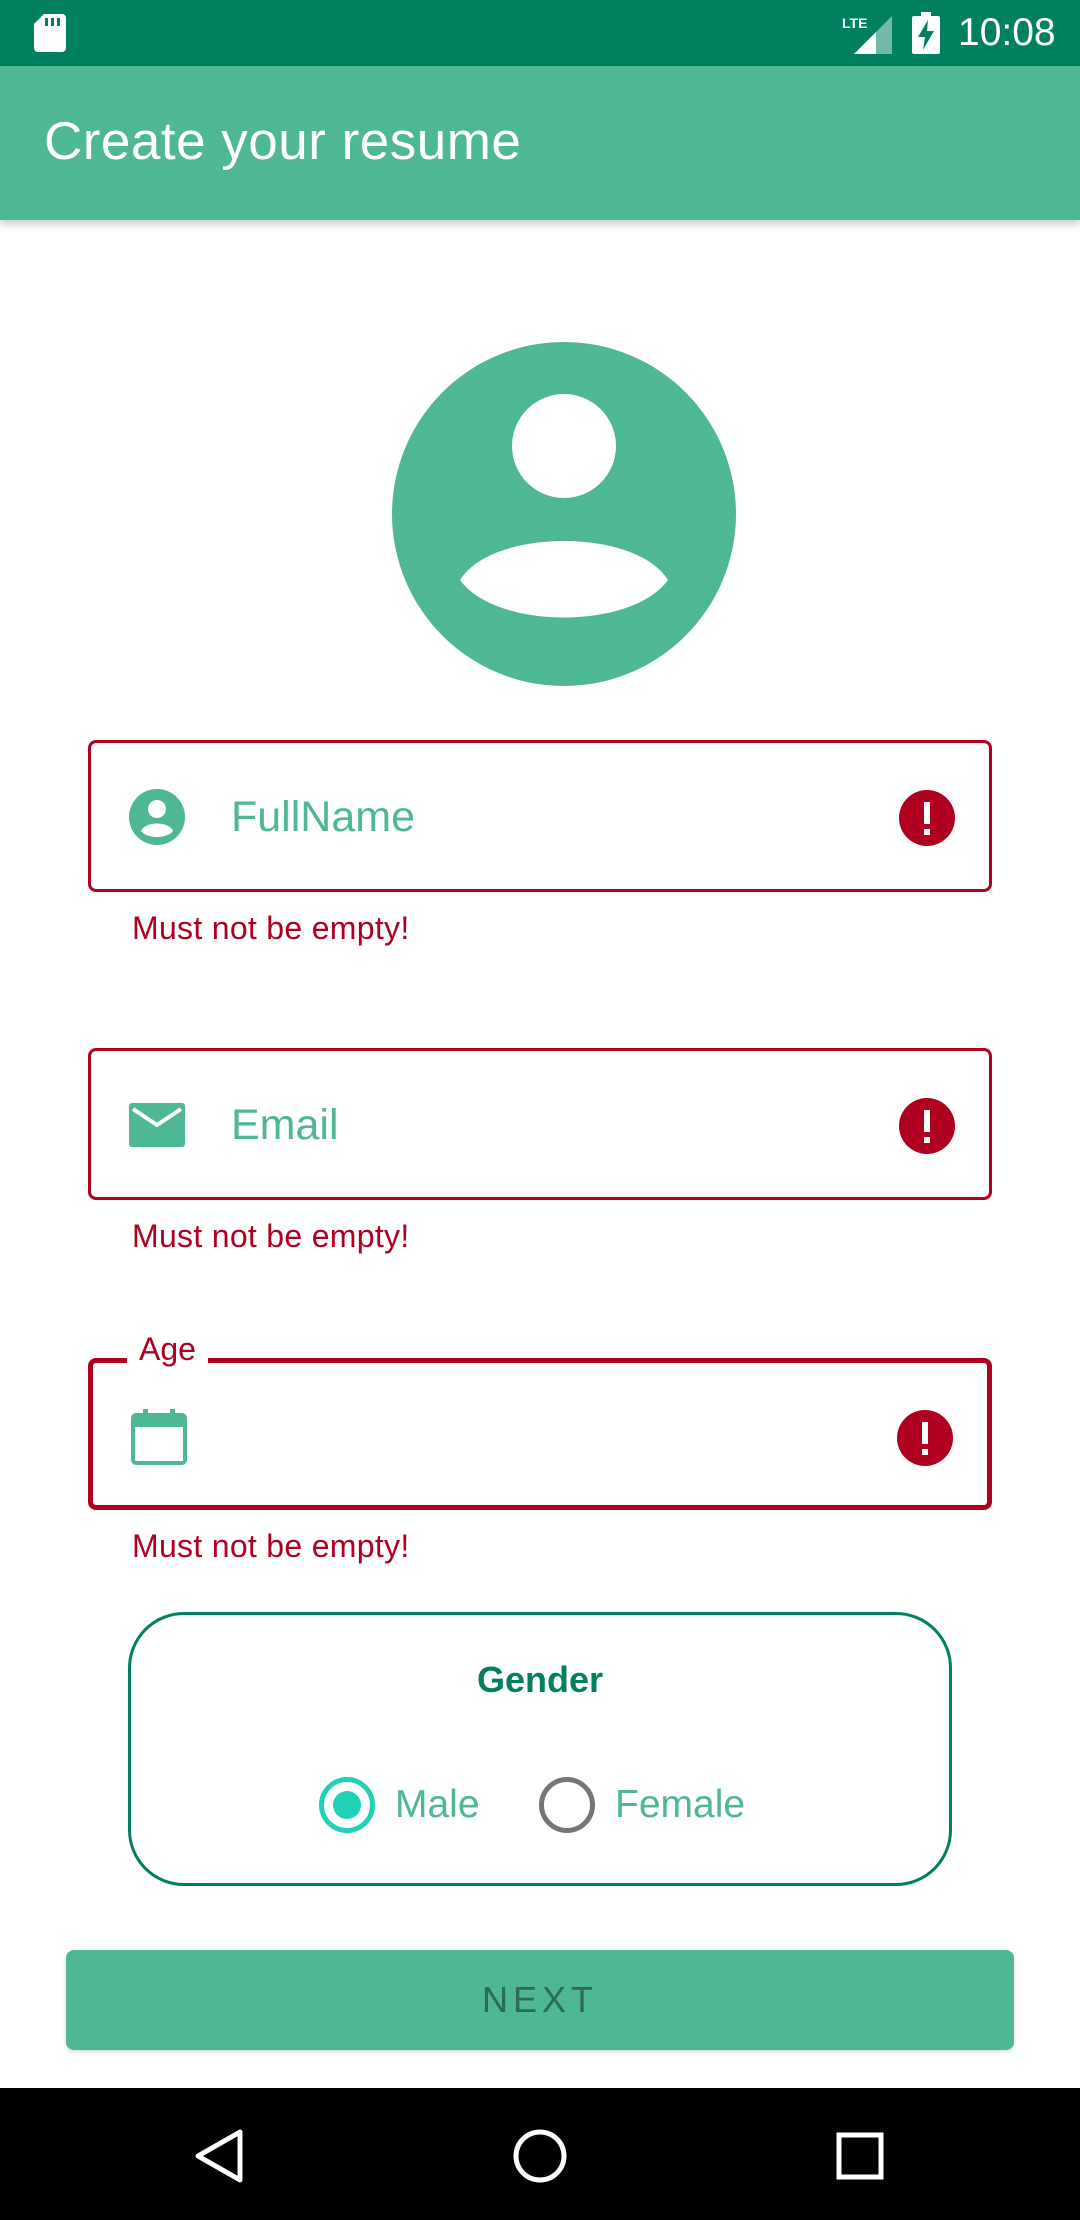 The width and height of the screenshot is (1080, 2220). I want to click on back-icon, so click(220, 2156).